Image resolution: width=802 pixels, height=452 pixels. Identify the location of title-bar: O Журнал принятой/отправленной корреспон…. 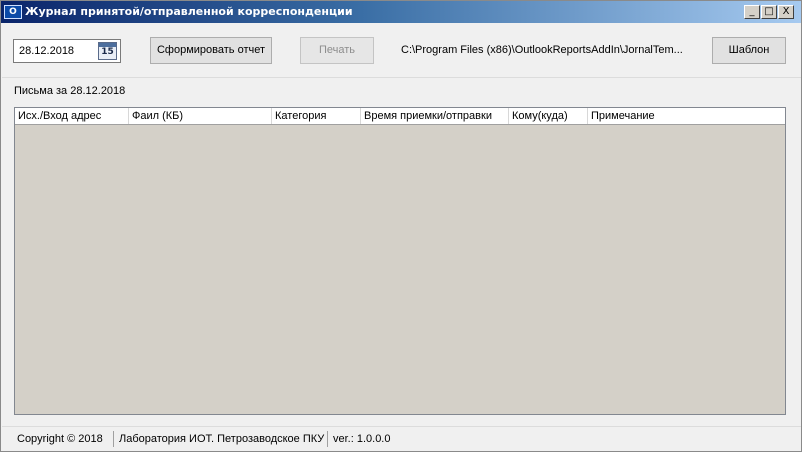
(401, 12).